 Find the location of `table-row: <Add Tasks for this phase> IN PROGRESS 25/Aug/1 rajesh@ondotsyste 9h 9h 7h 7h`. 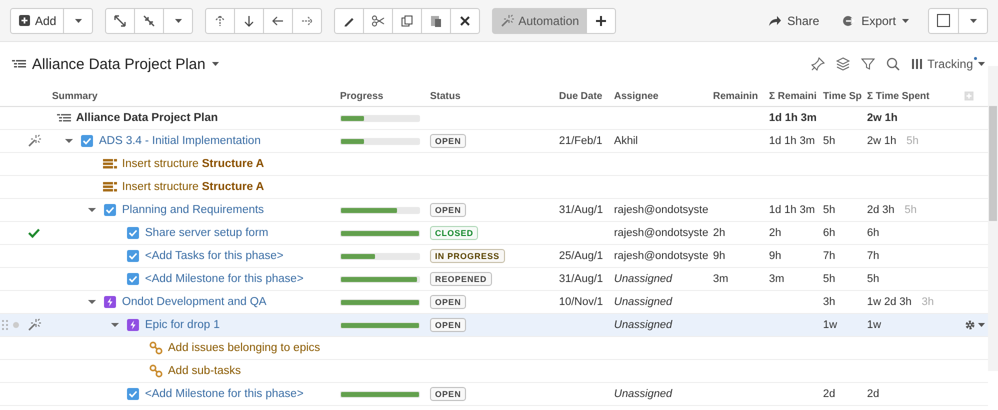

table-row: <Add Tasks for this phase> IN PROGRESS 25/Aug/1 rajesh@ondotsyste 9h 9h 7h 7h is located at coordinates (494, 256).